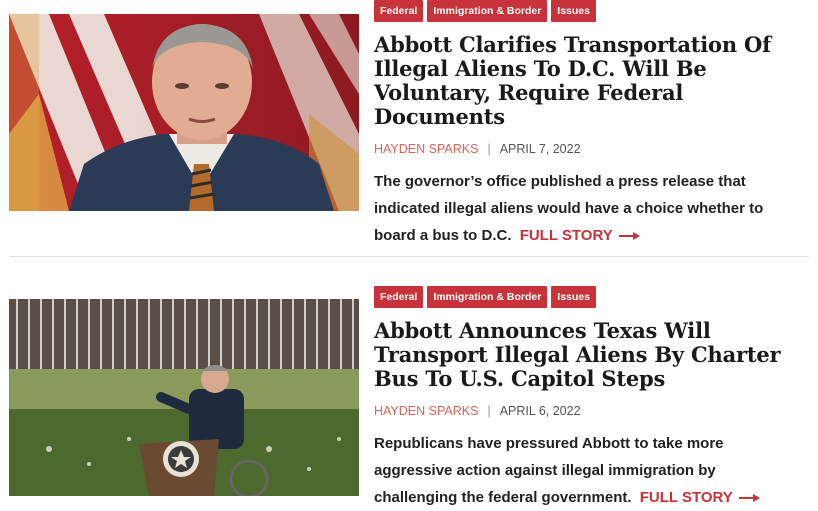  What do you see at coordinates (409, 256) in the screenshot?
I see `article-divider` at bounding box center [409, 256].